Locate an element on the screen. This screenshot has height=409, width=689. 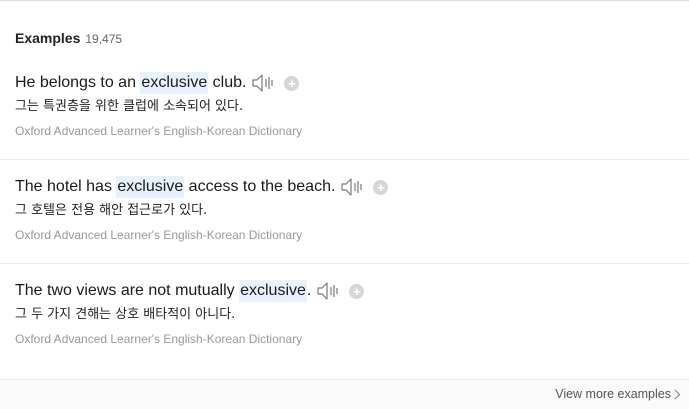
example-sentence: He belongs to an exclusive club. + is located at coordinates (352, 83).